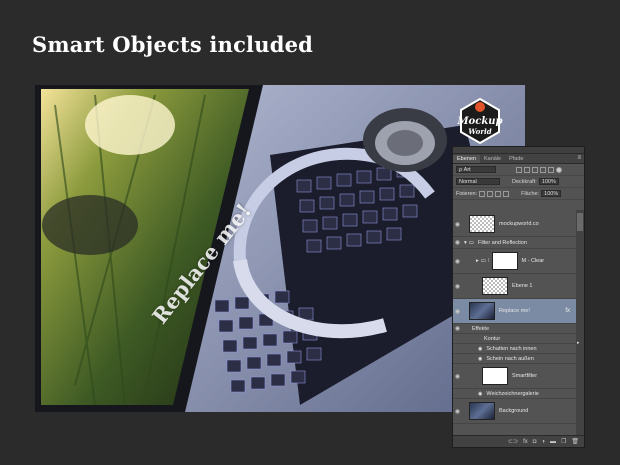  I want to click on group-open-chevron-icon: ▾, so click(465, 243).